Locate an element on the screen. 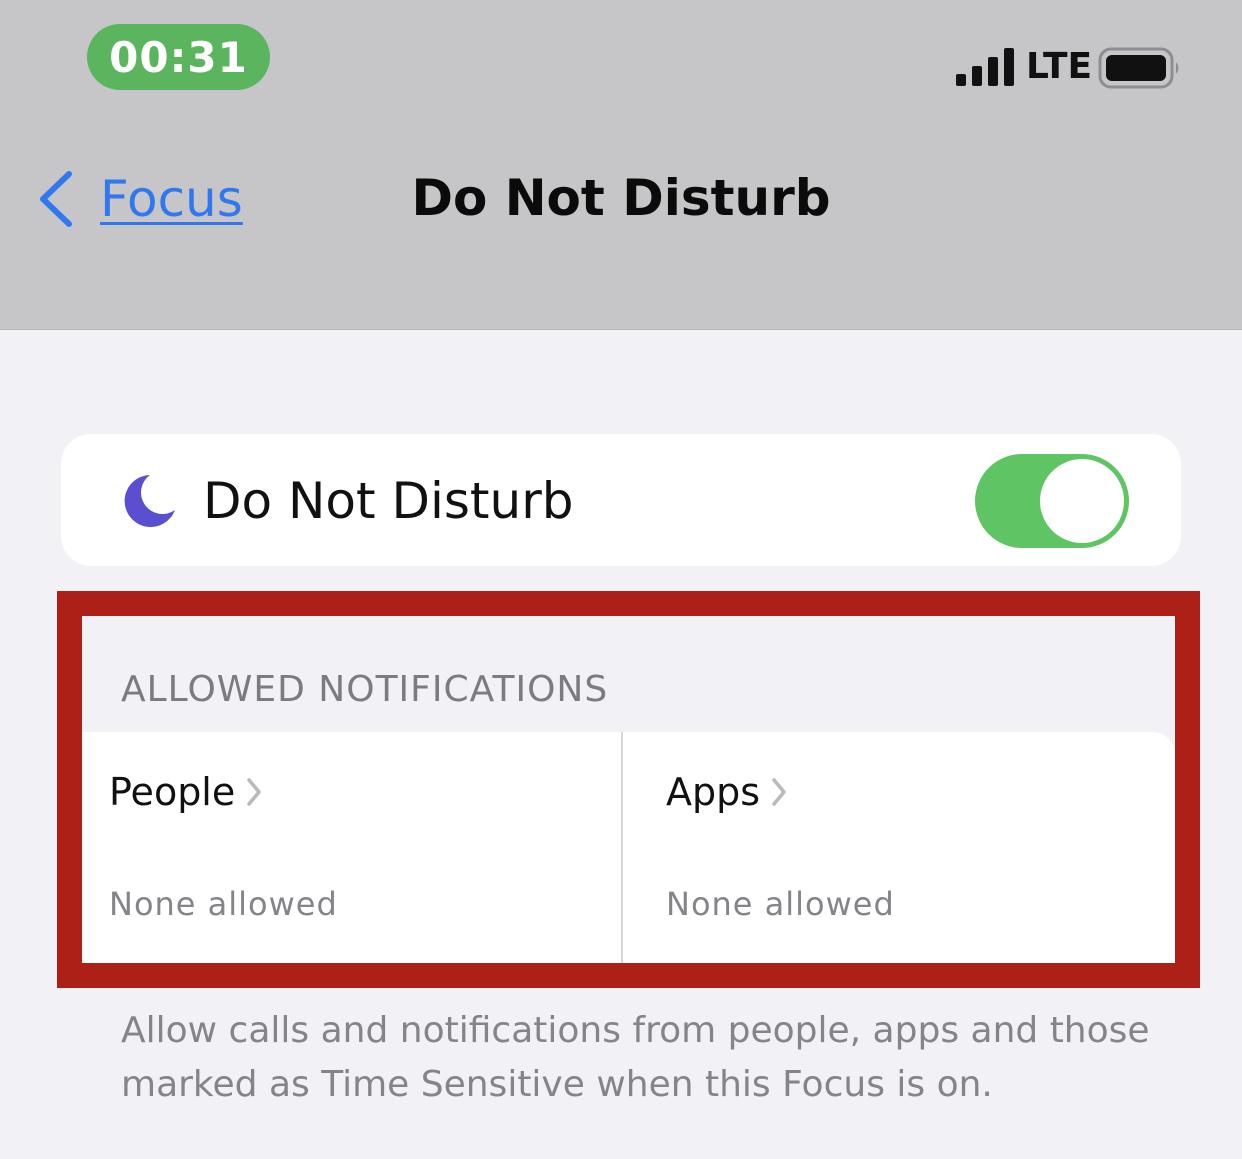 The image size is (1242, 1159). battery-icon is located at coordinates (1138, 68).